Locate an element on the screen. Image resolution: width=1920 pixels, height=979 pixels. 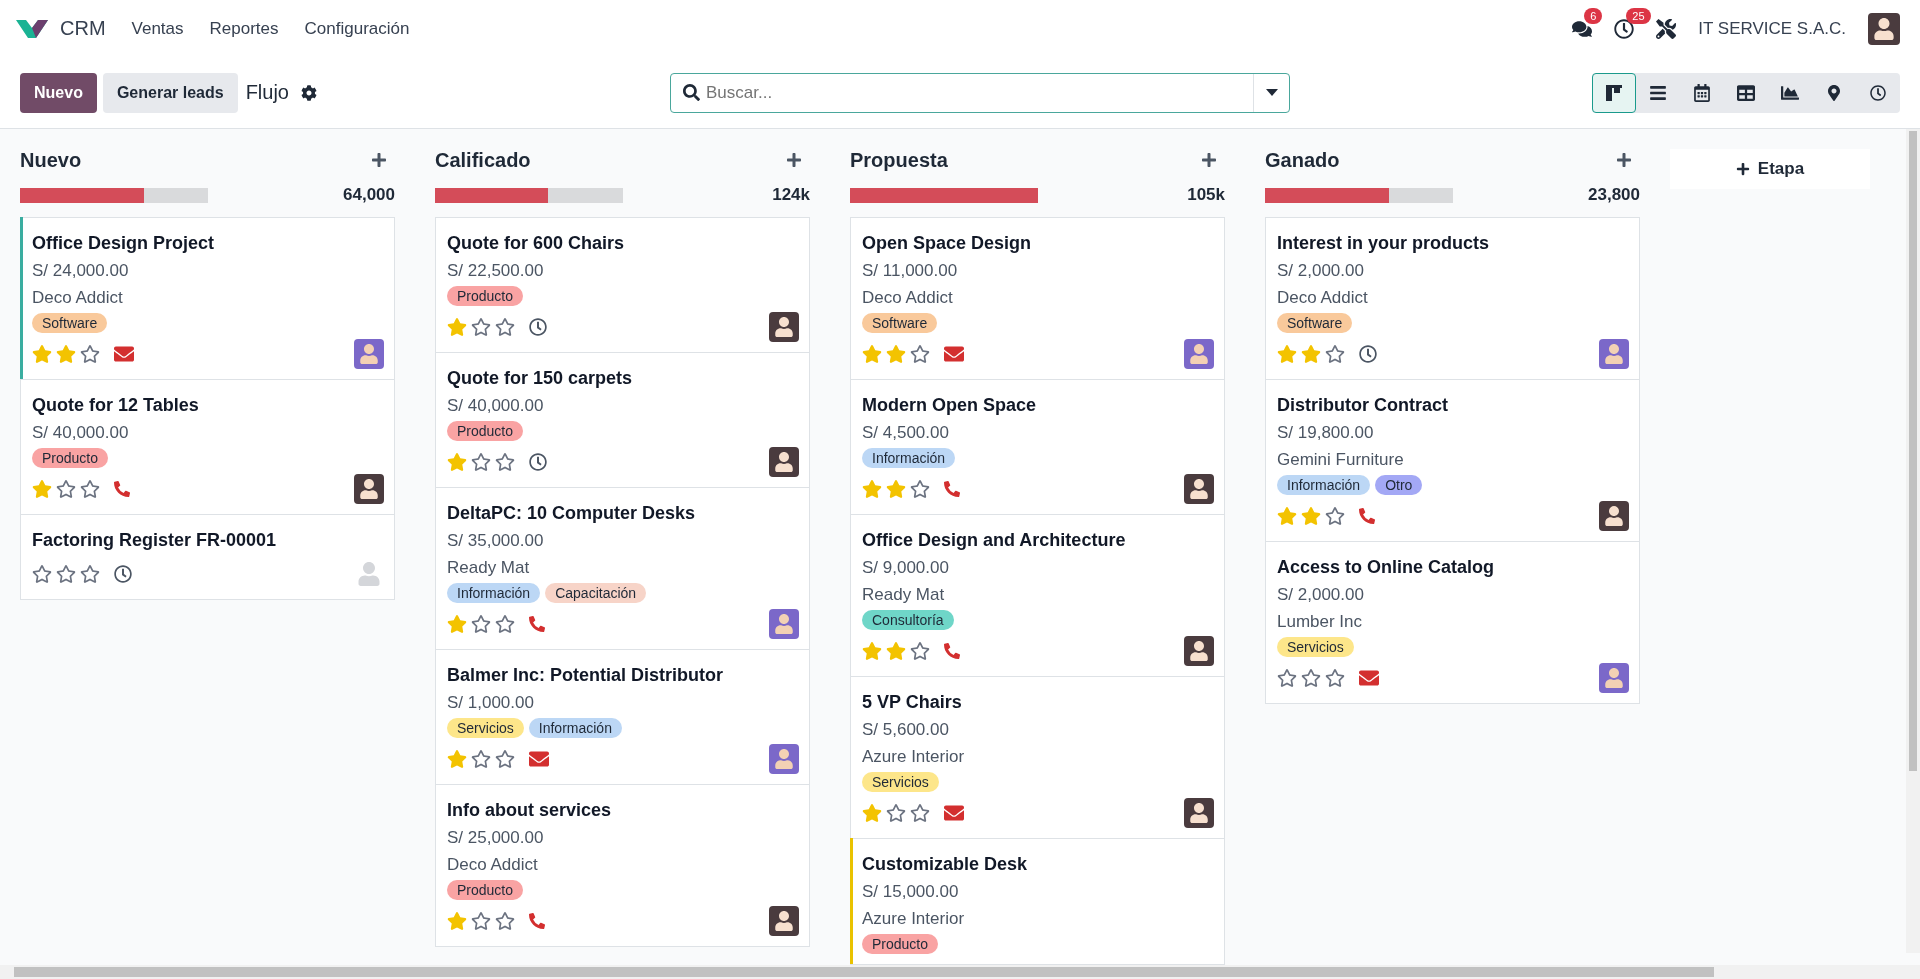
generate-leads-button: Generar leads is located at coordinates (170, 92).